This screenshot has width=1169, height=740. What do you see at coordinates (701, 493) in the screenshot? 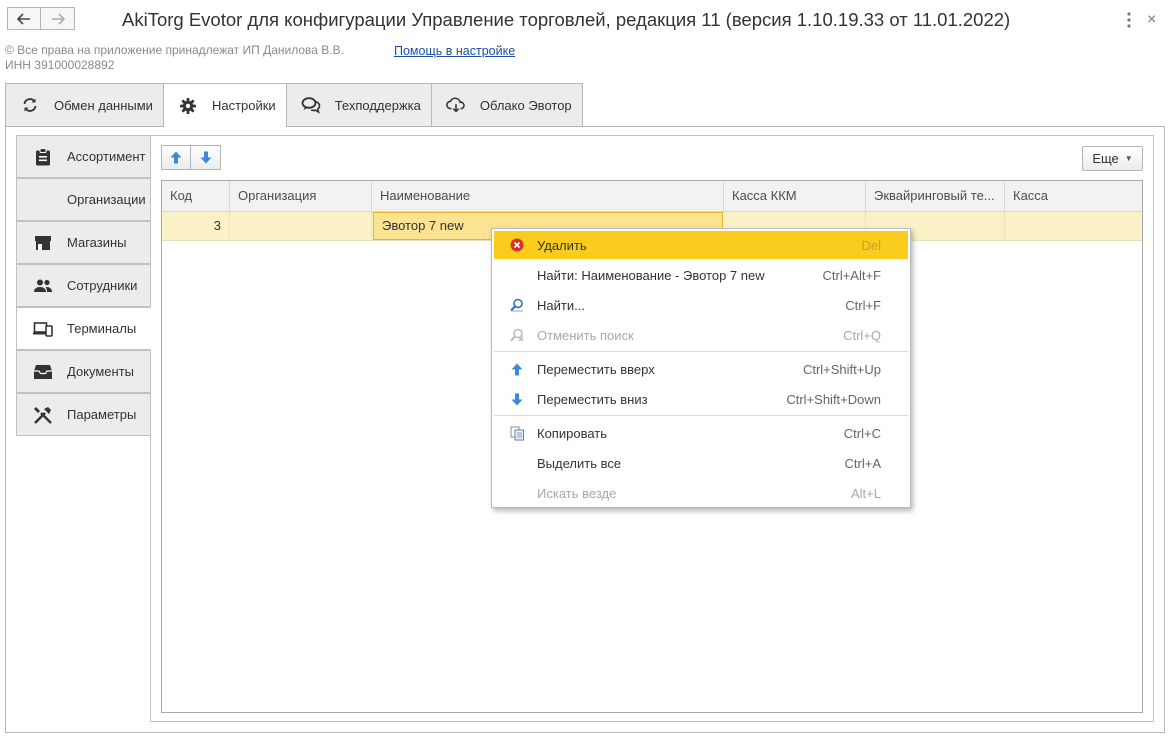
I see `menu-item-search-everywhere: Искать везде Alt+L` at bounding box center [701, 493].